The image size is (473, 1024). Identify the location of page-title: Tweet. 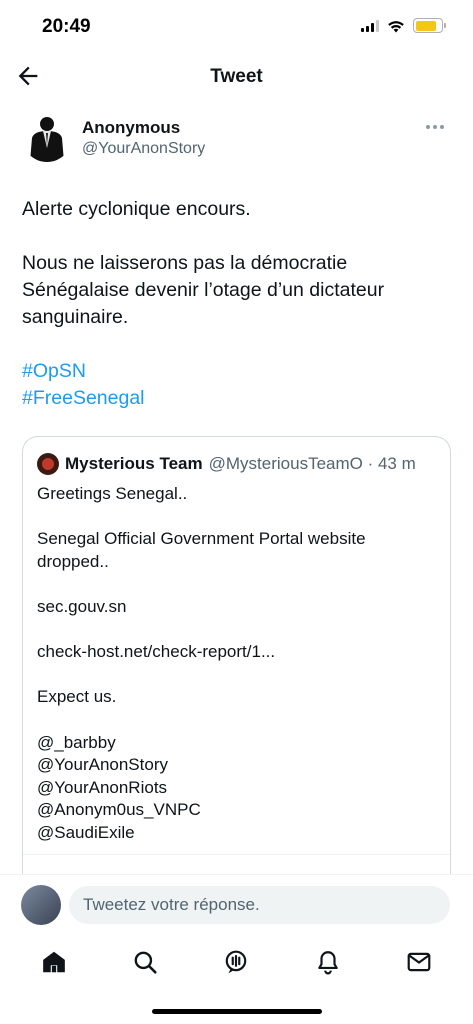
(236, 76).